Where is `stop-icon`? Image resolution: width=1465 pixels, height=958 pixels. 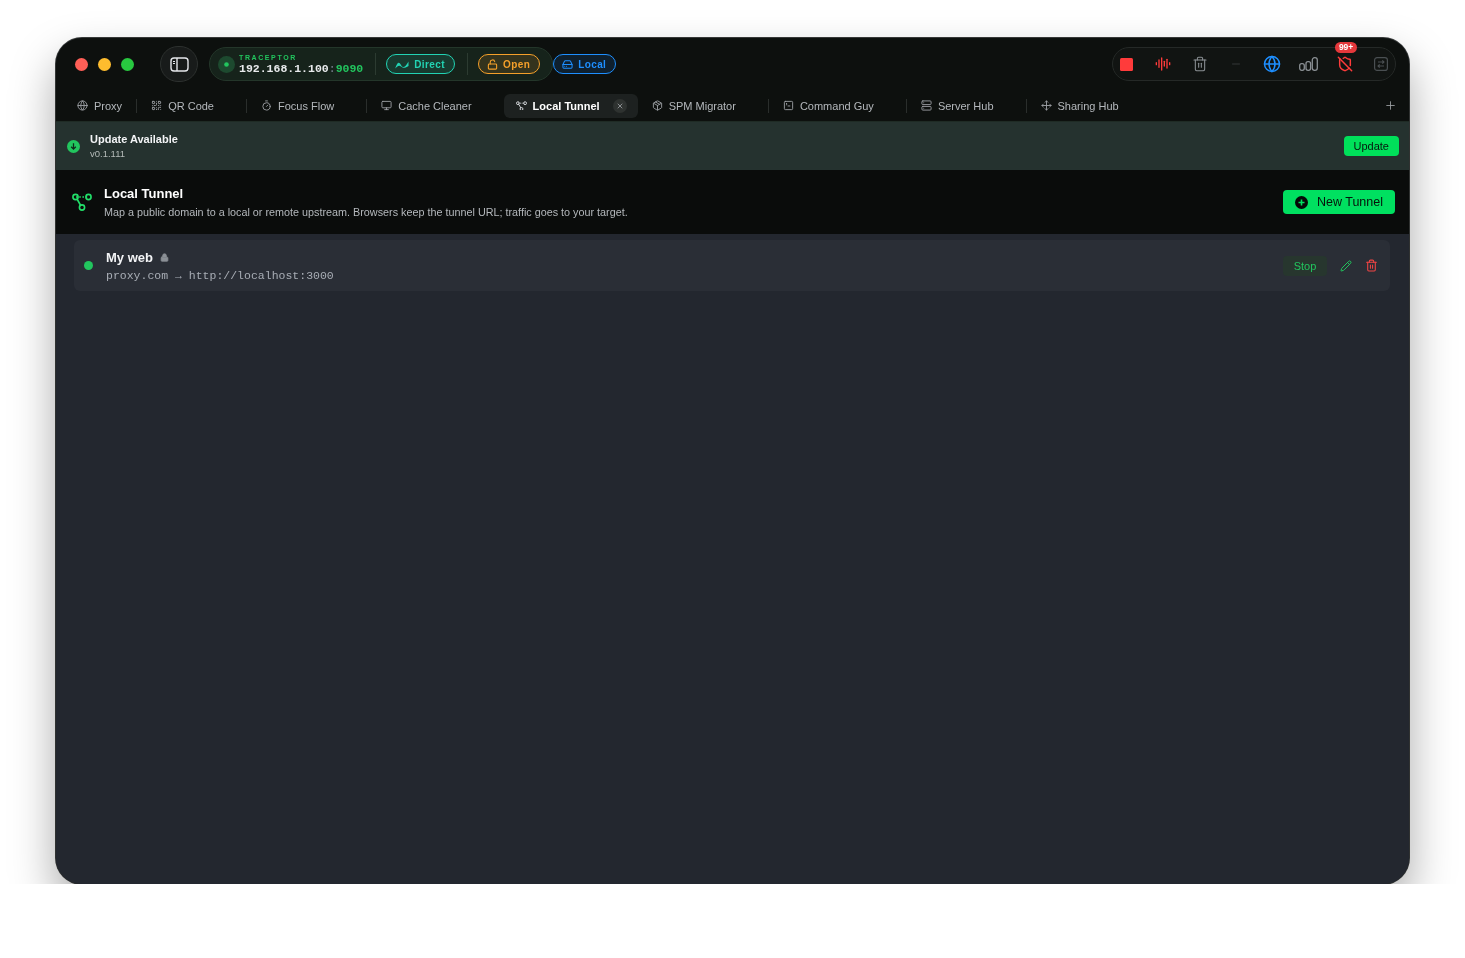 stop-icon is located at coordinates (1127, 64).